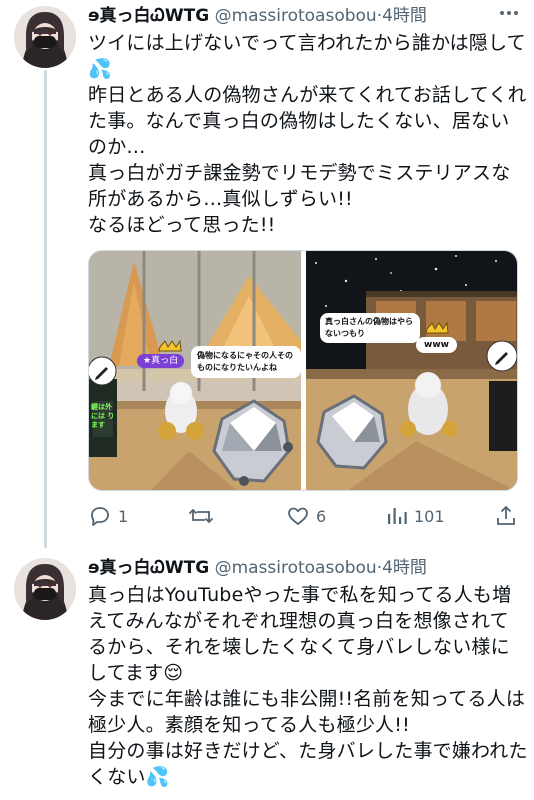 The image size is (534, 800). What do you see at coordinates (436, 345) in the screenshot?
I see `nameplate-tag: www` at bounding box center [436, 345].